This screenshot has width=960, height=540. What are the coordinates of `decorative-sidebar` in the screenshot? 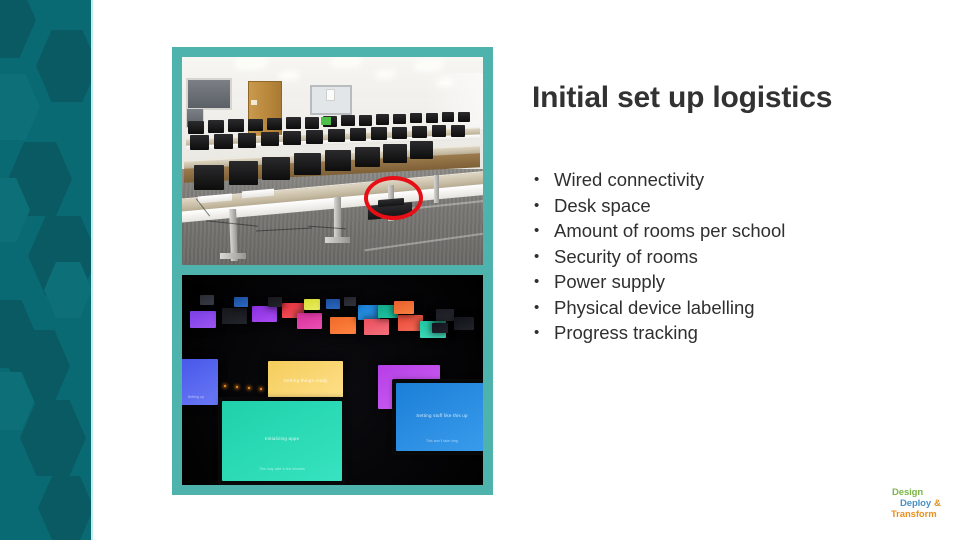 It's located at (46, 270).